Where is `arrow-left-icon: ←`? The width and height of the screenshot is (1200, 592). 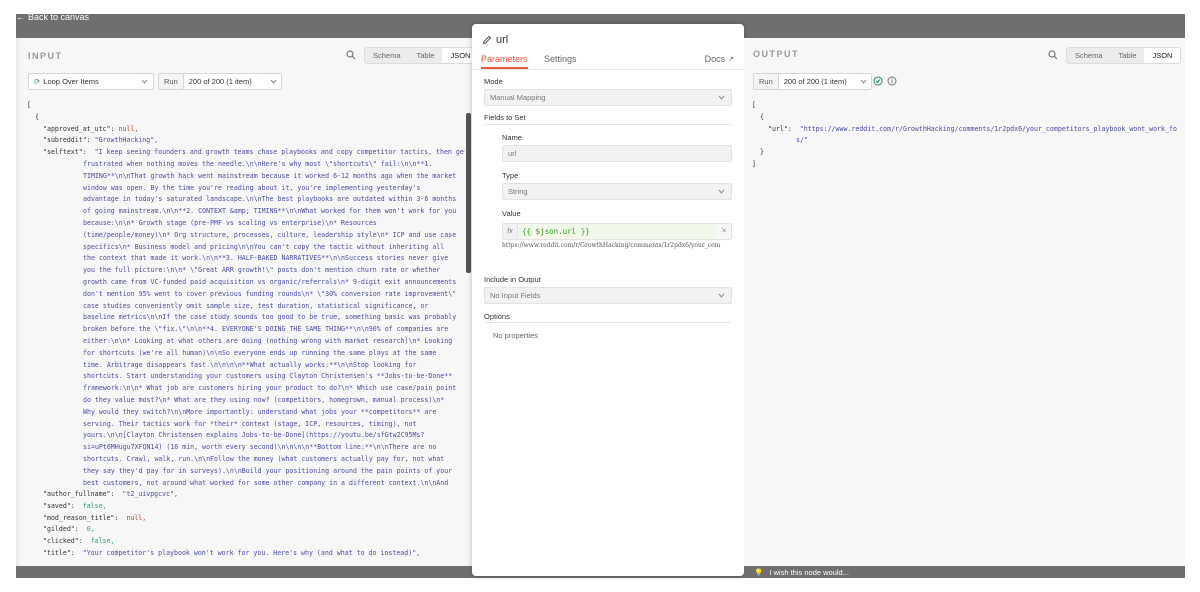
arrow-left-icon: ← is located at coordinates (20, 17).